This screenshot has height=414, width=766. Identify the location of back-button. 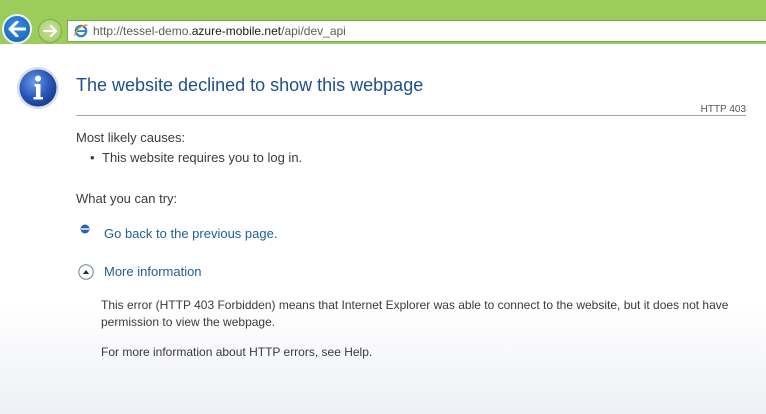
(17, 29).